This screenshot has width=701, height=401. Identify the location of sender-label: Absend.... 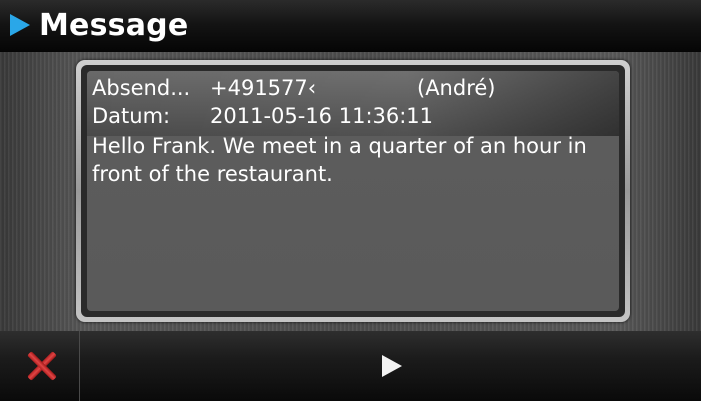
(141, 88).